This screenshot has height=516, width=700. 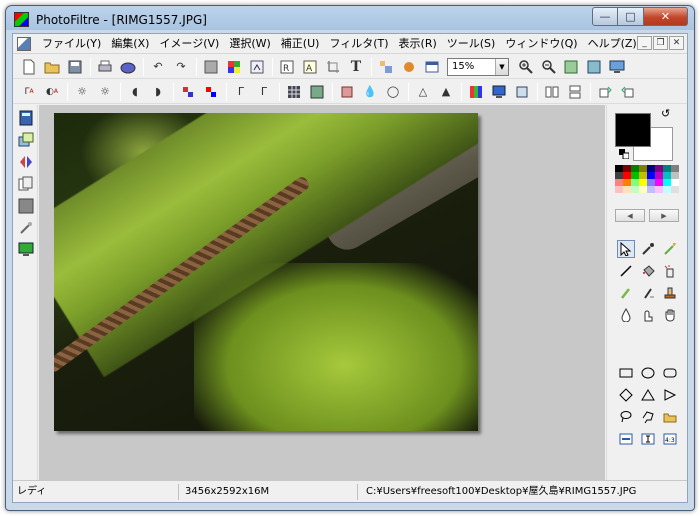 What do you see at coordinates (26, 140) in the screenshot?
I see `layers-icon` at bounding box center [26, 140].